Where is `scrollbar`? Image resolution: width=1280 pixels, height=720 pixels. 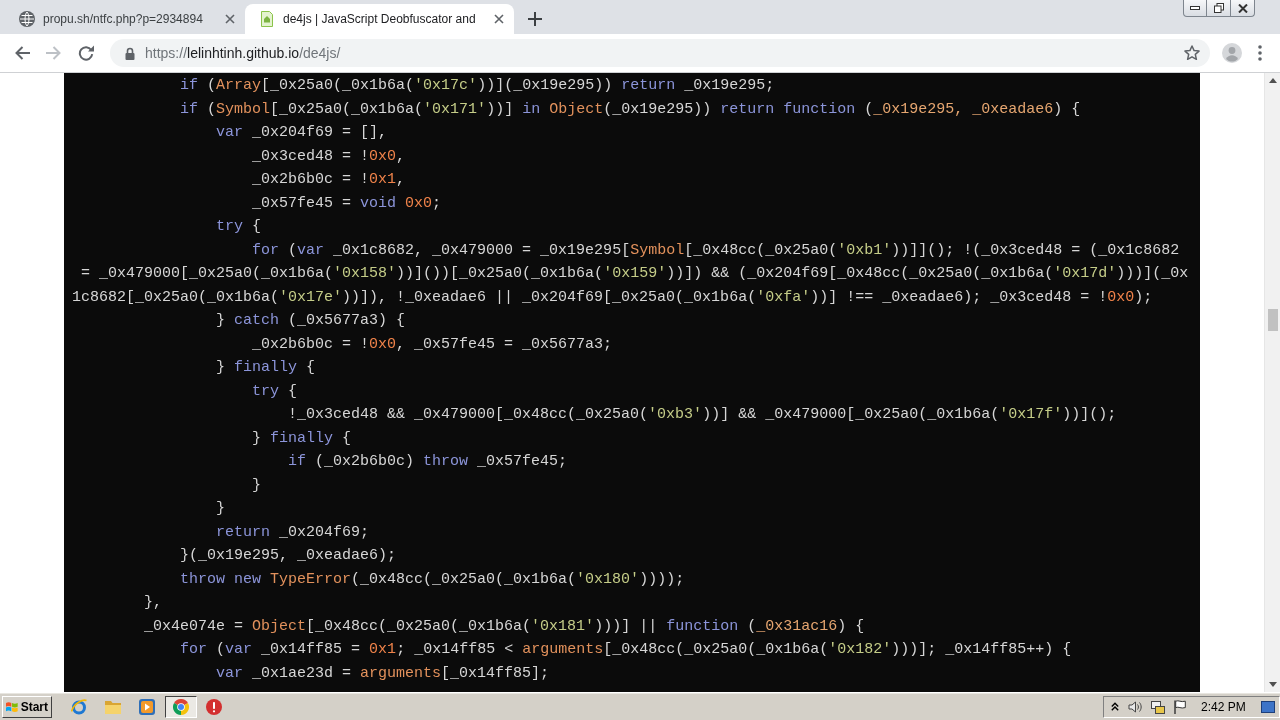
scrollbar is located at coordinates (1272, 382).